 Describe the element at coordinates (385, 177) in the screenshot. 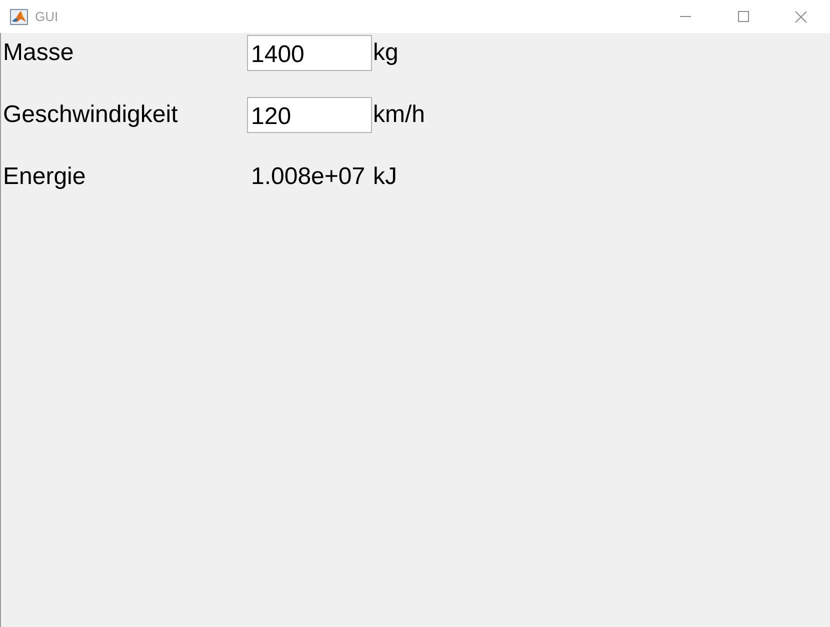

I see `unit-label: kJ` at that location.